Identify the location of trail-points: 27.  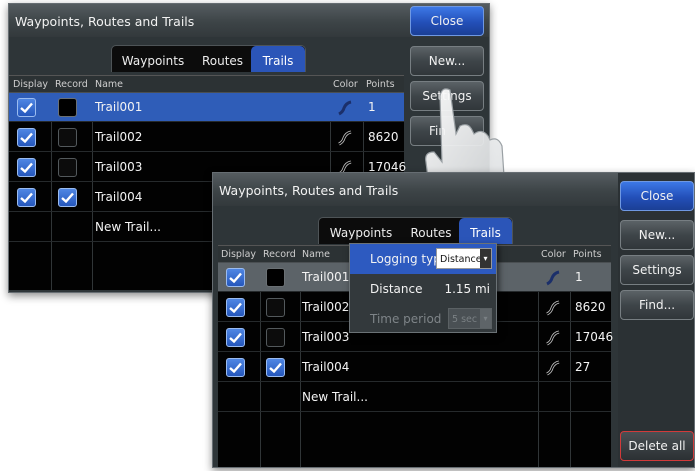
(583, 367).